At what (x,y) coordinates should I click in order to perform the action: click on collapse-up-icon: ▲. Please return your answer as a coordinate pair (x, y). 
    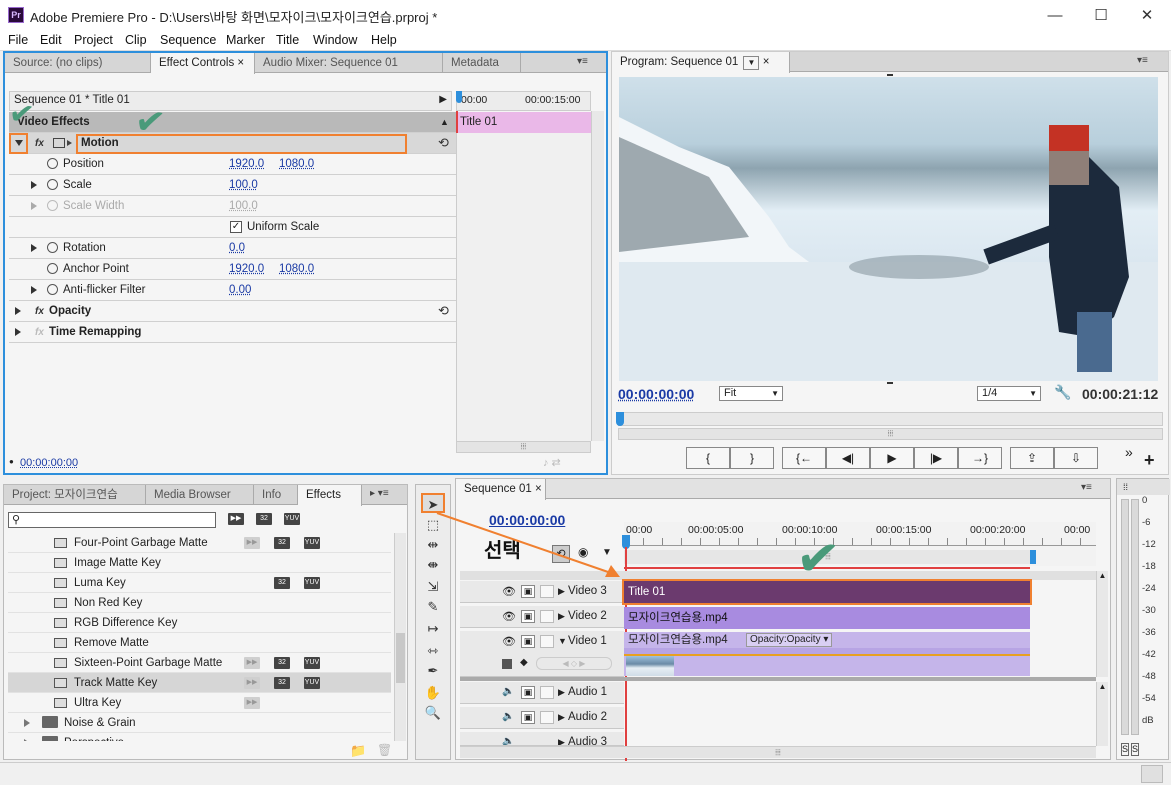
    Looking at the image, I should click on (444, 122).